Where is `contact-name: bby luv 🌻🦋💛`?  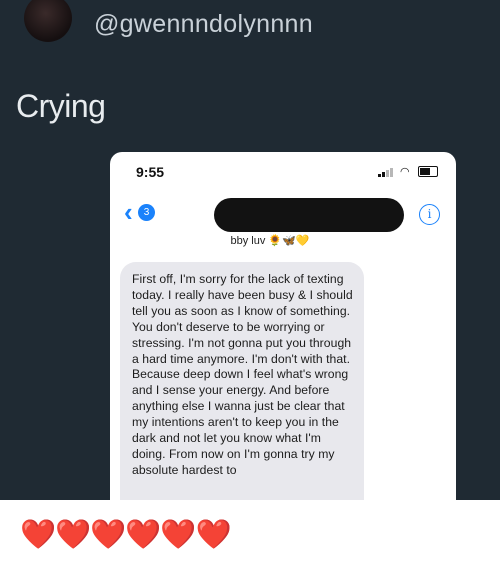
contact-name: bby luv 🌻🦋💛 is located at coordinates (270, 240).